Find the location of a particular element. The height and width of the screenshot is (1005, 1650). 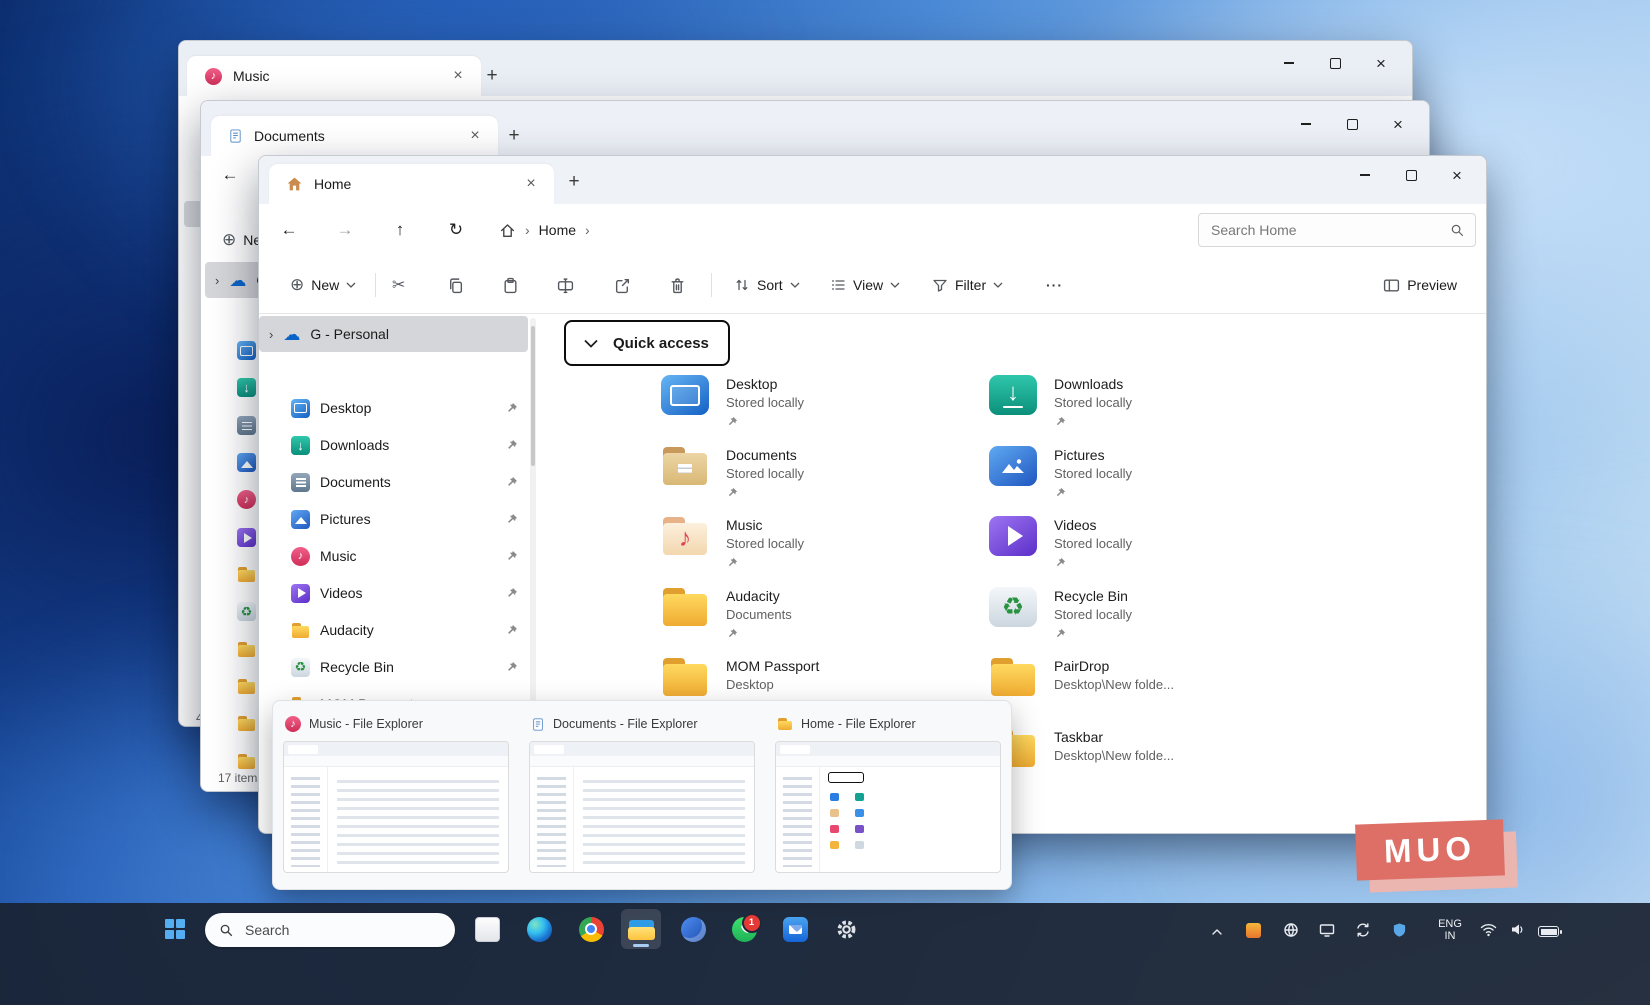

videos-folder-icon is located at coordinates (246, 537).